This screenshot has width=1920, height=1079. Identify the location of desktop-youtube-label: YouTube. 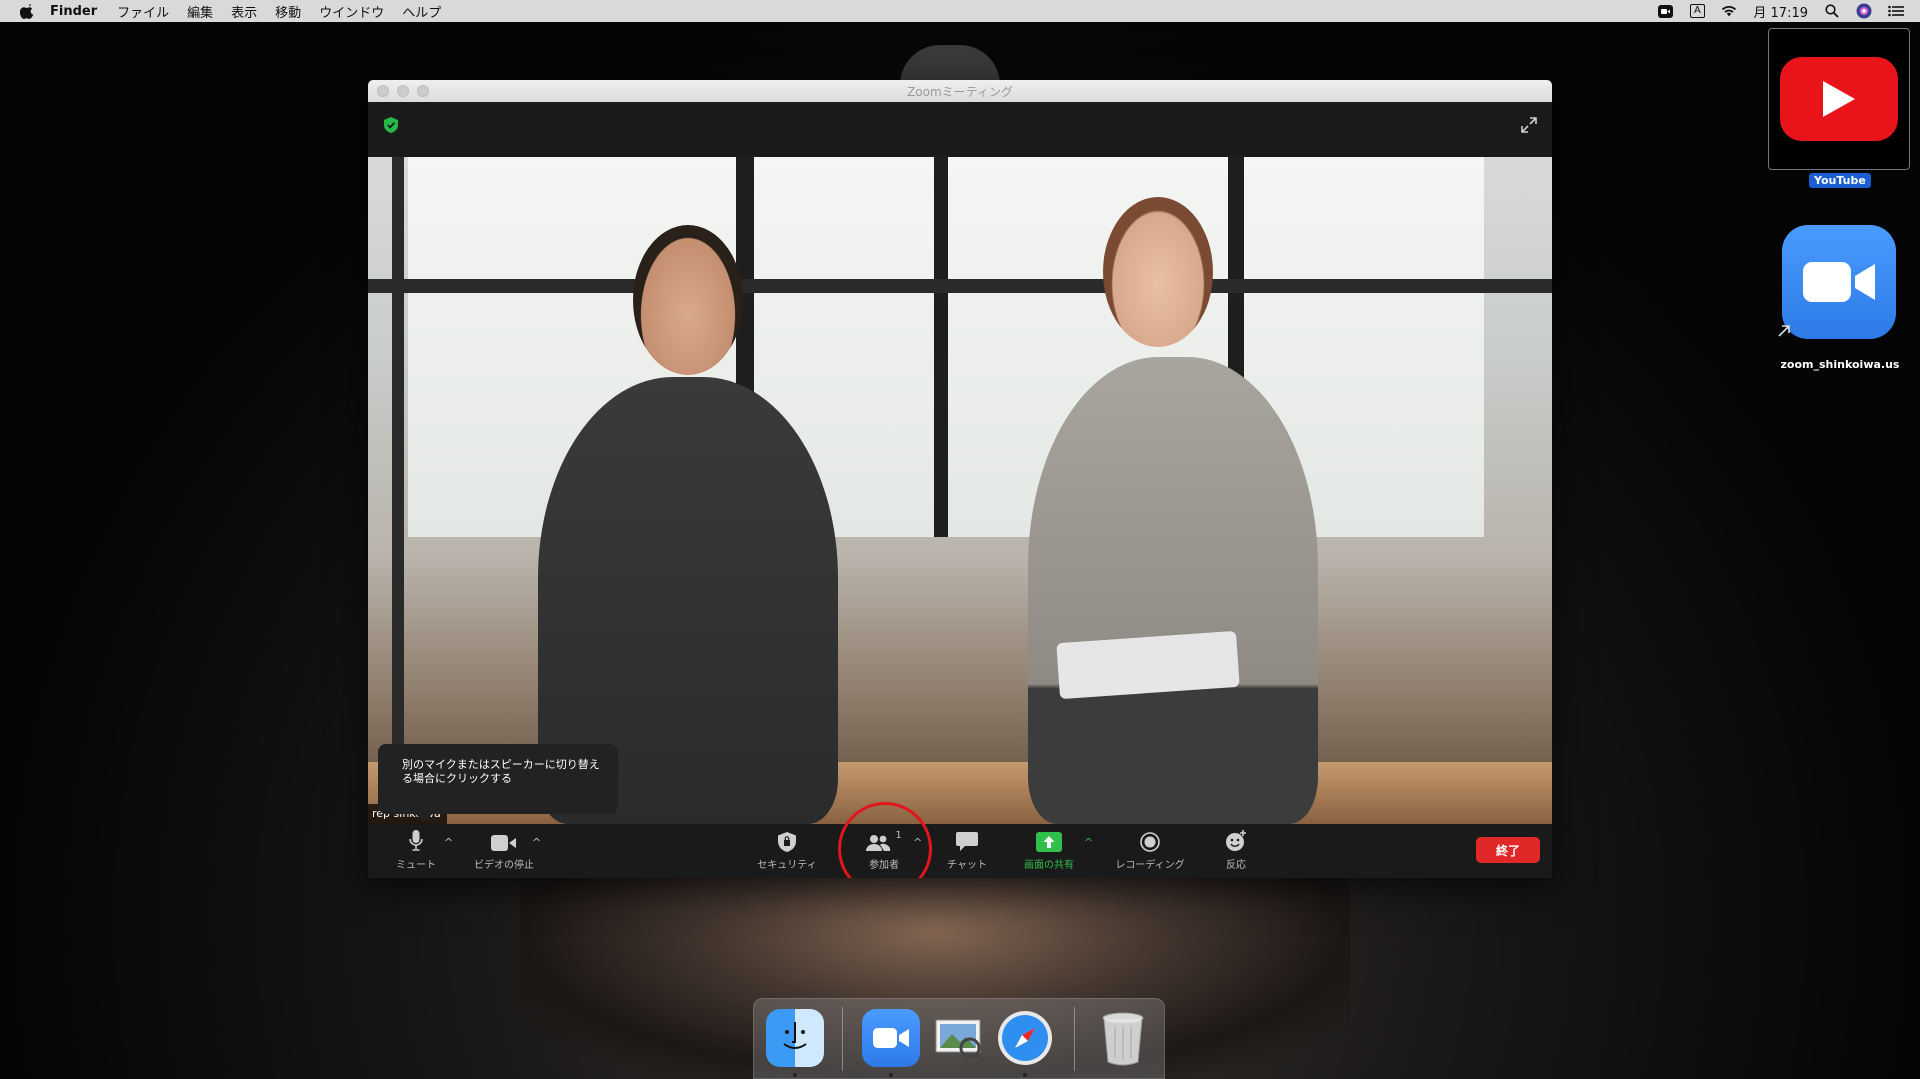
(1840, 180).